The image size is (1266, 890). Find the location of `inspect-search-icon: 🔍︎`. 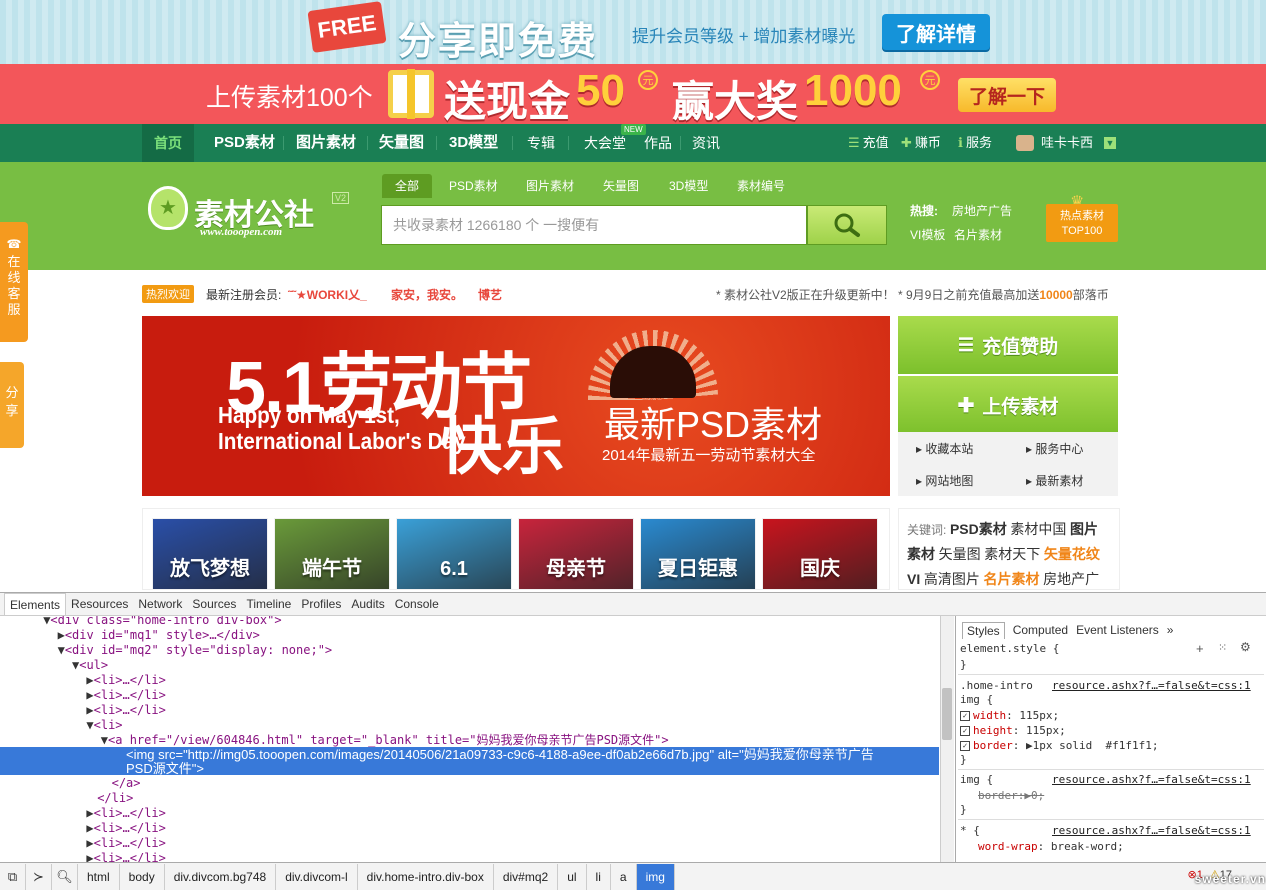

inspect-search-icon: 🔍︎ is located at coordinates (65, 876).